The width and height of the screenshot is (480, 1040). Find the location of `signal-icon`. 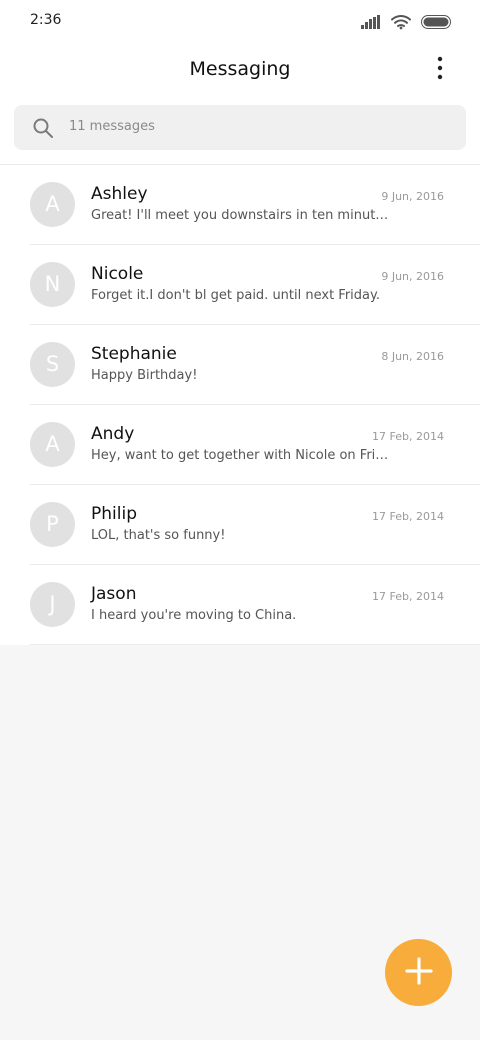

signal-icon is located at coordinates (371, 22).